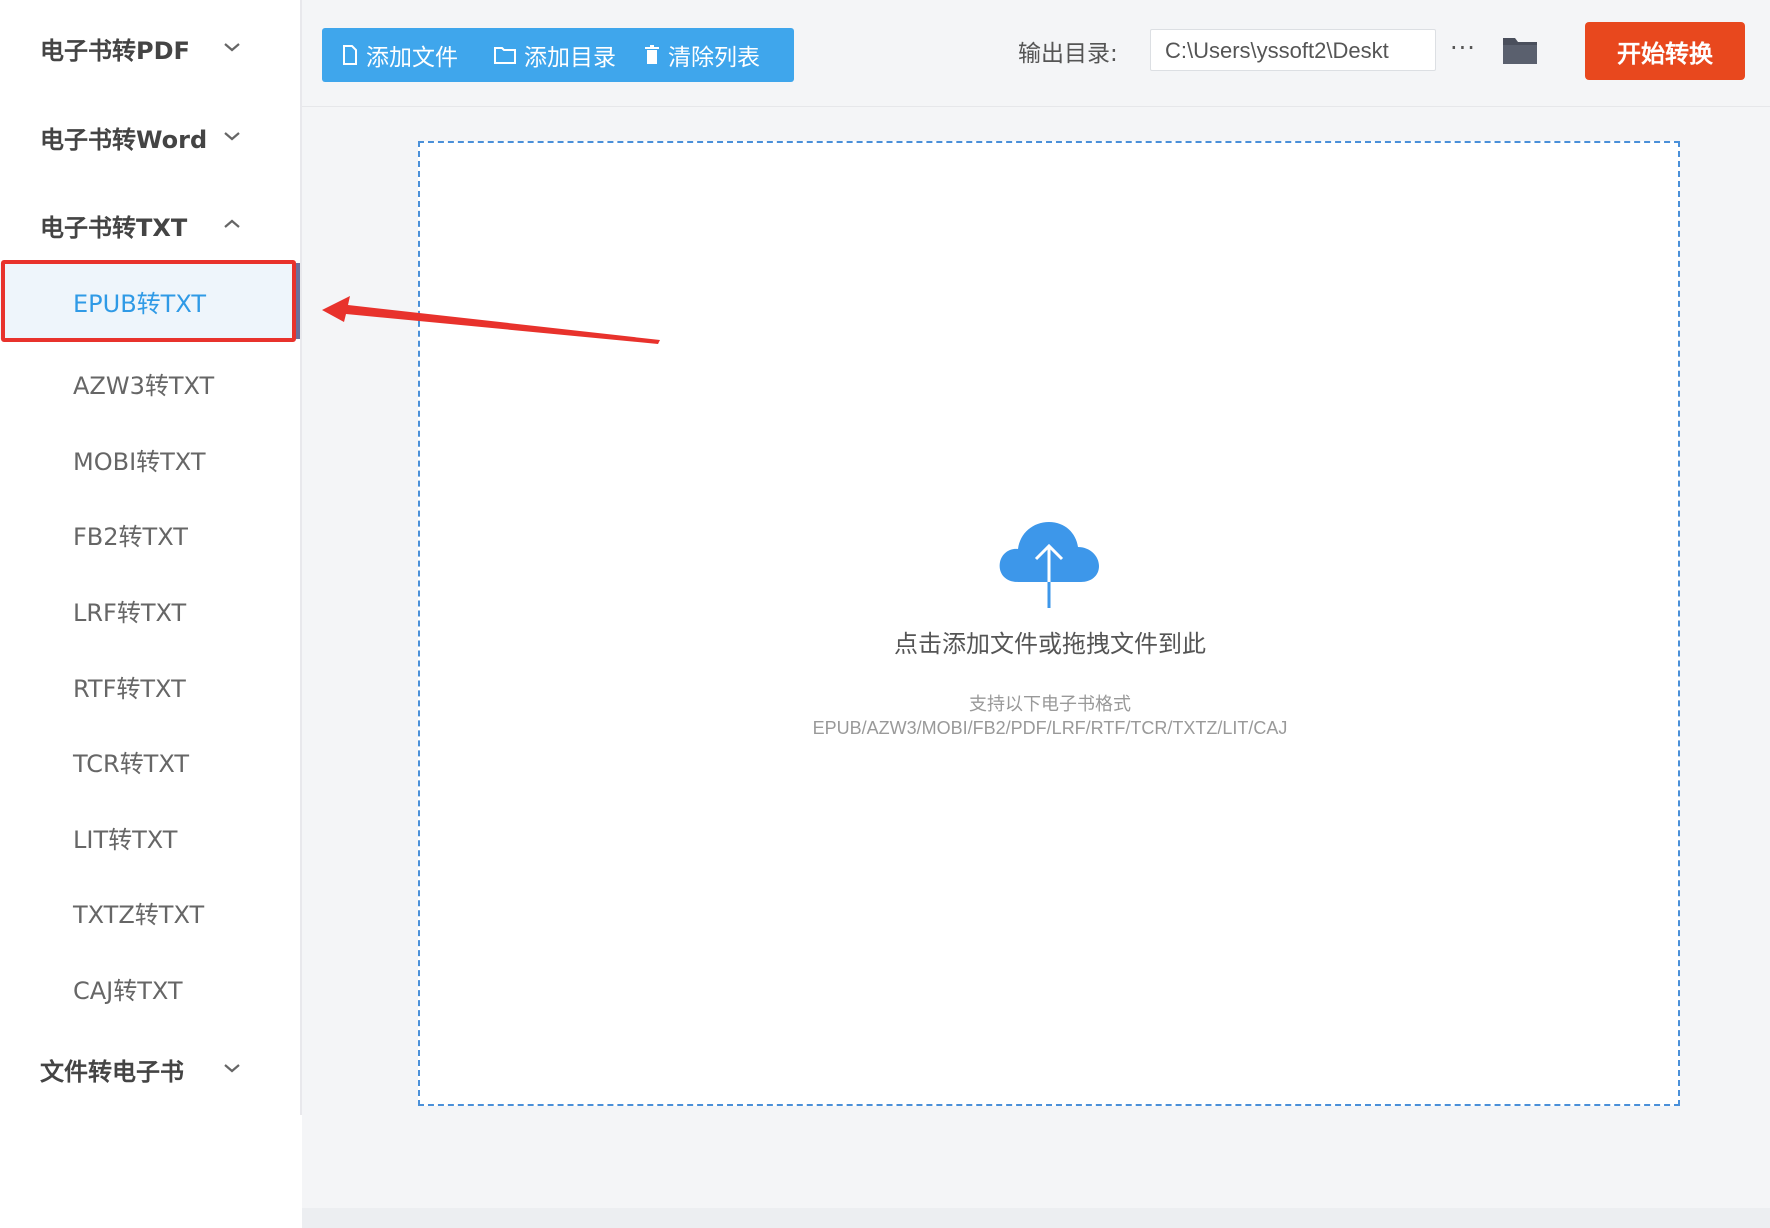 The image size is (1770, 1228). What do you see at coordinates (125, 839) in the screenshot?
I see `sidebar-item-label: LIT转TXT` at bounding box center [125, 839].